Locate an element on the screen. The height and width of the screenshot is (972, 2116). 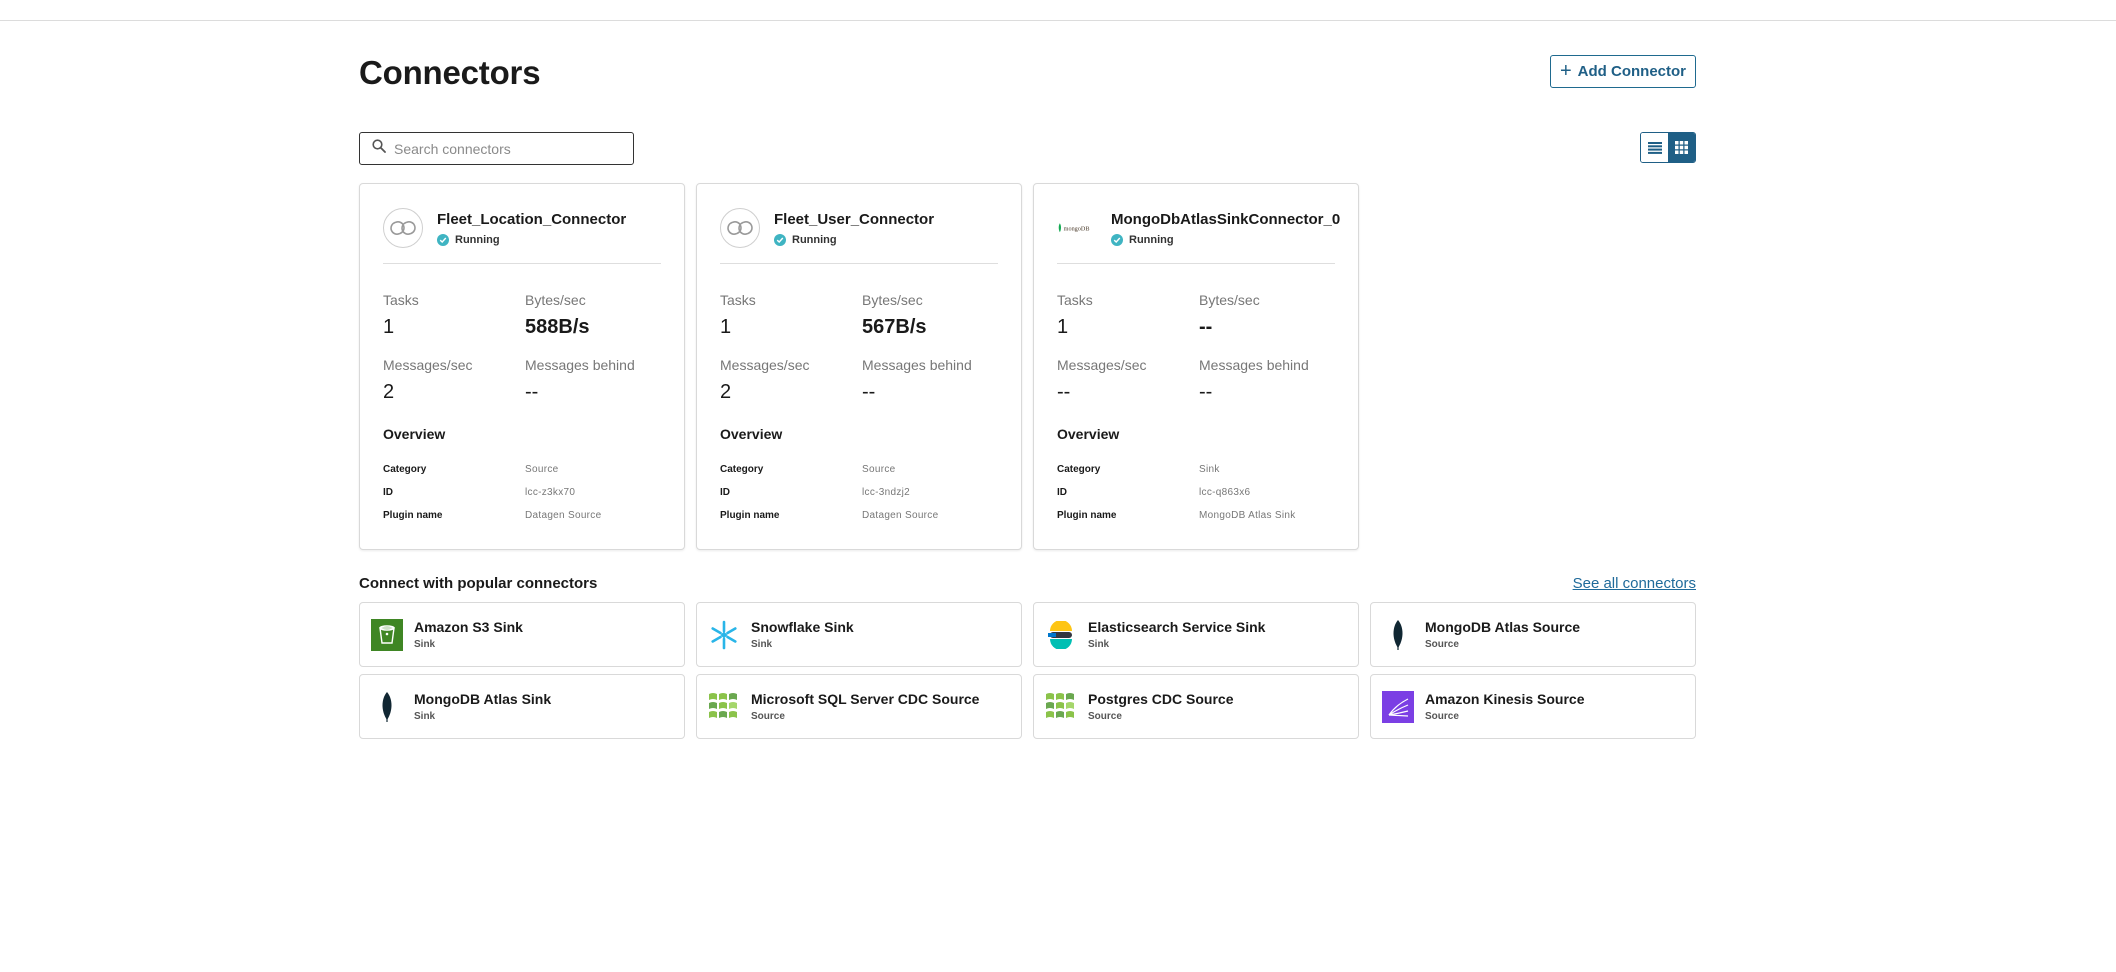
mongodb-logo: mongoDB is located at coordinates (1077, 228).